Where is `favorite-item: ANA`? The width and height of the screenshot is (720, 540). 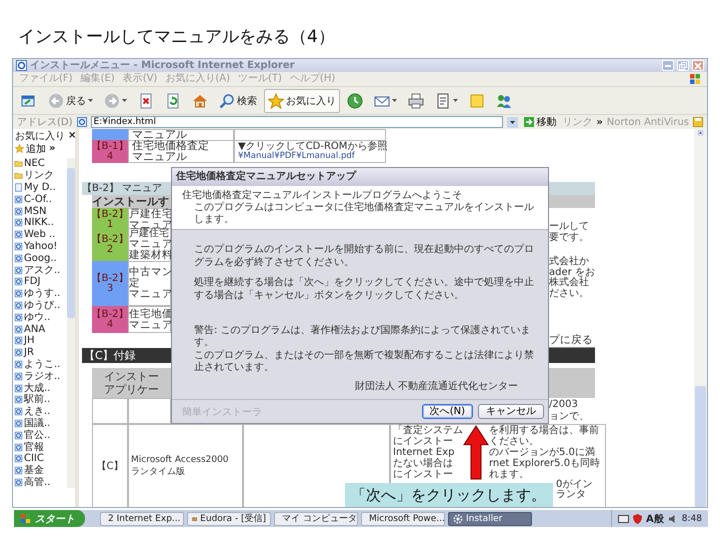
favorite-item: ANA is located at coordinates (40, 329).